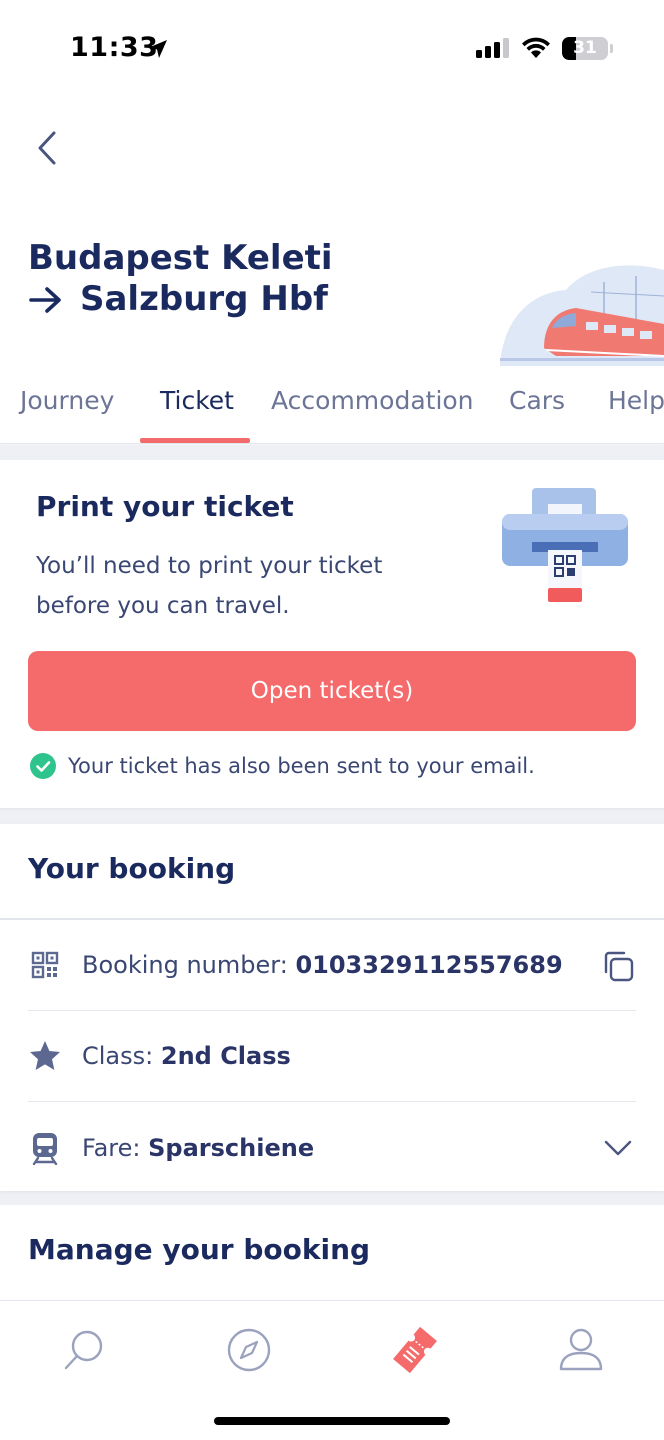 This screenshot has height=1440, width=664. What do you see at coordinates (158, 49) in the screenshot?
I see `location-arrow-icon` at bounding box center [158, 49].